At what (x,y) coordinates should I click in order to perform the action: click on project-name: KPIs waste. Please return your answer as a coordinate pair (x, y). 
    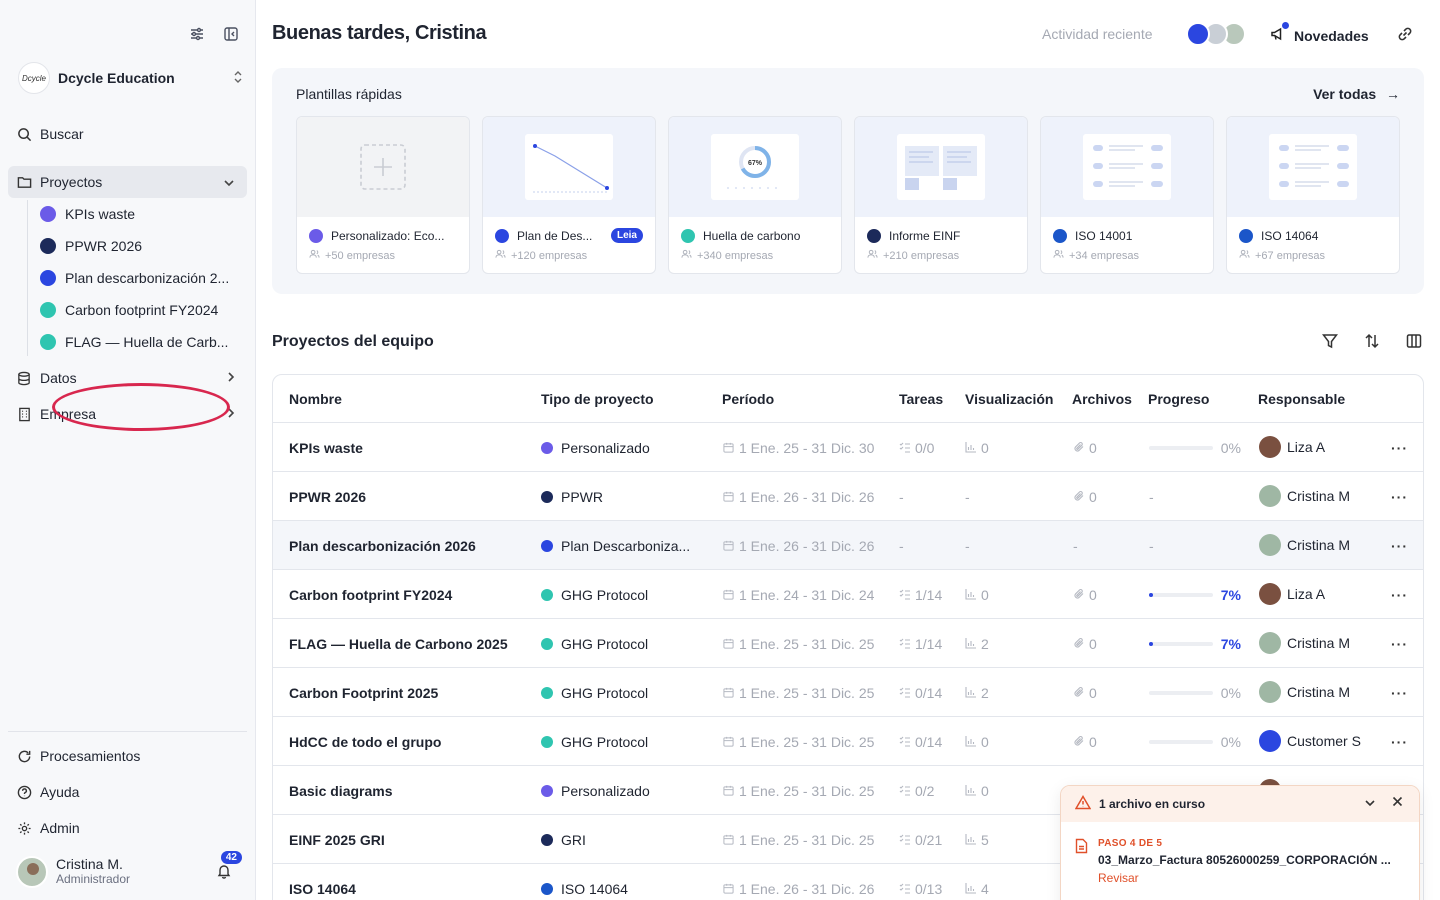
    Looking at the image, I should click on (326, 448).